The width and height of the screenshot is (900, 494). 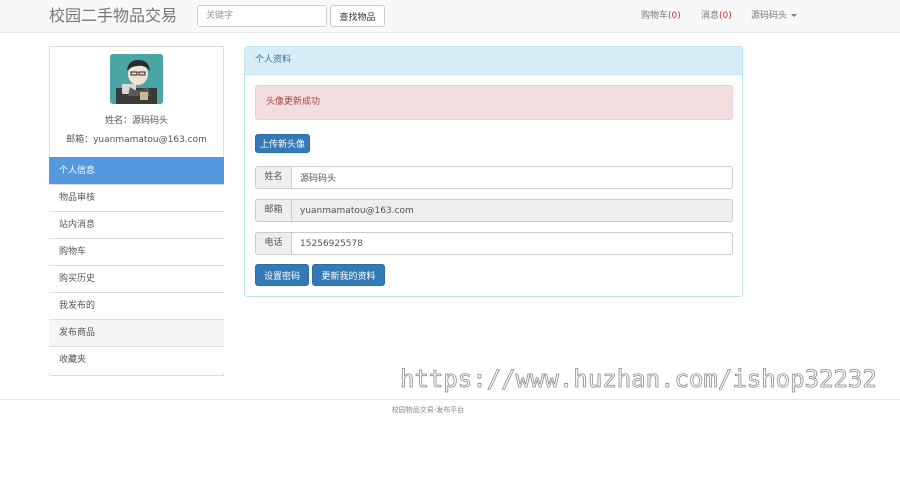 I want to click on phone-label: 电话, so click(x=273, y=243).